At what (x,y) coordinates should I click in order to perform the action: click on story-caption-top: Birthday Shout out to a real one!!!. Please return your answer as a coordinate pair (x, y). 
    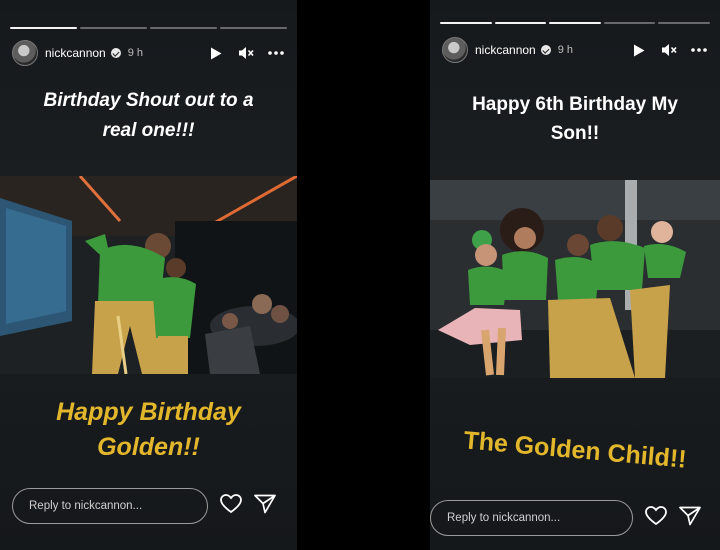
    Looking at the image, I should click on (148, 115).